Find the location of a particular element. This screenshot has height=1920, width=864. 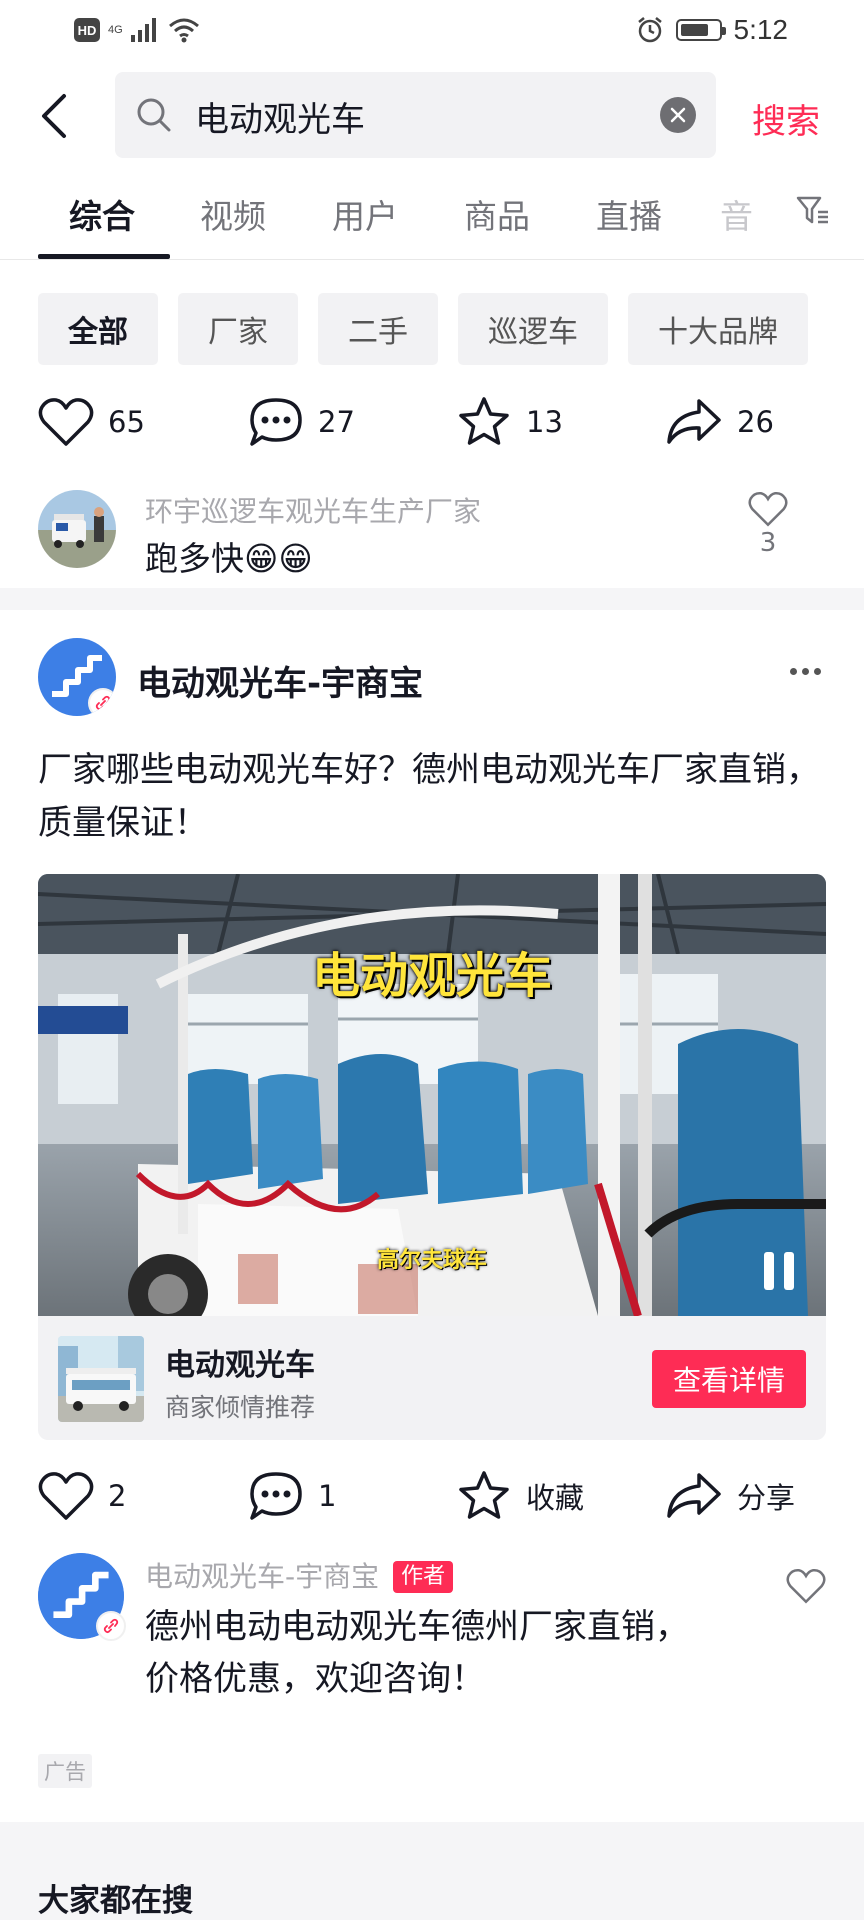

section-divider is located at coordinates (432, 599).